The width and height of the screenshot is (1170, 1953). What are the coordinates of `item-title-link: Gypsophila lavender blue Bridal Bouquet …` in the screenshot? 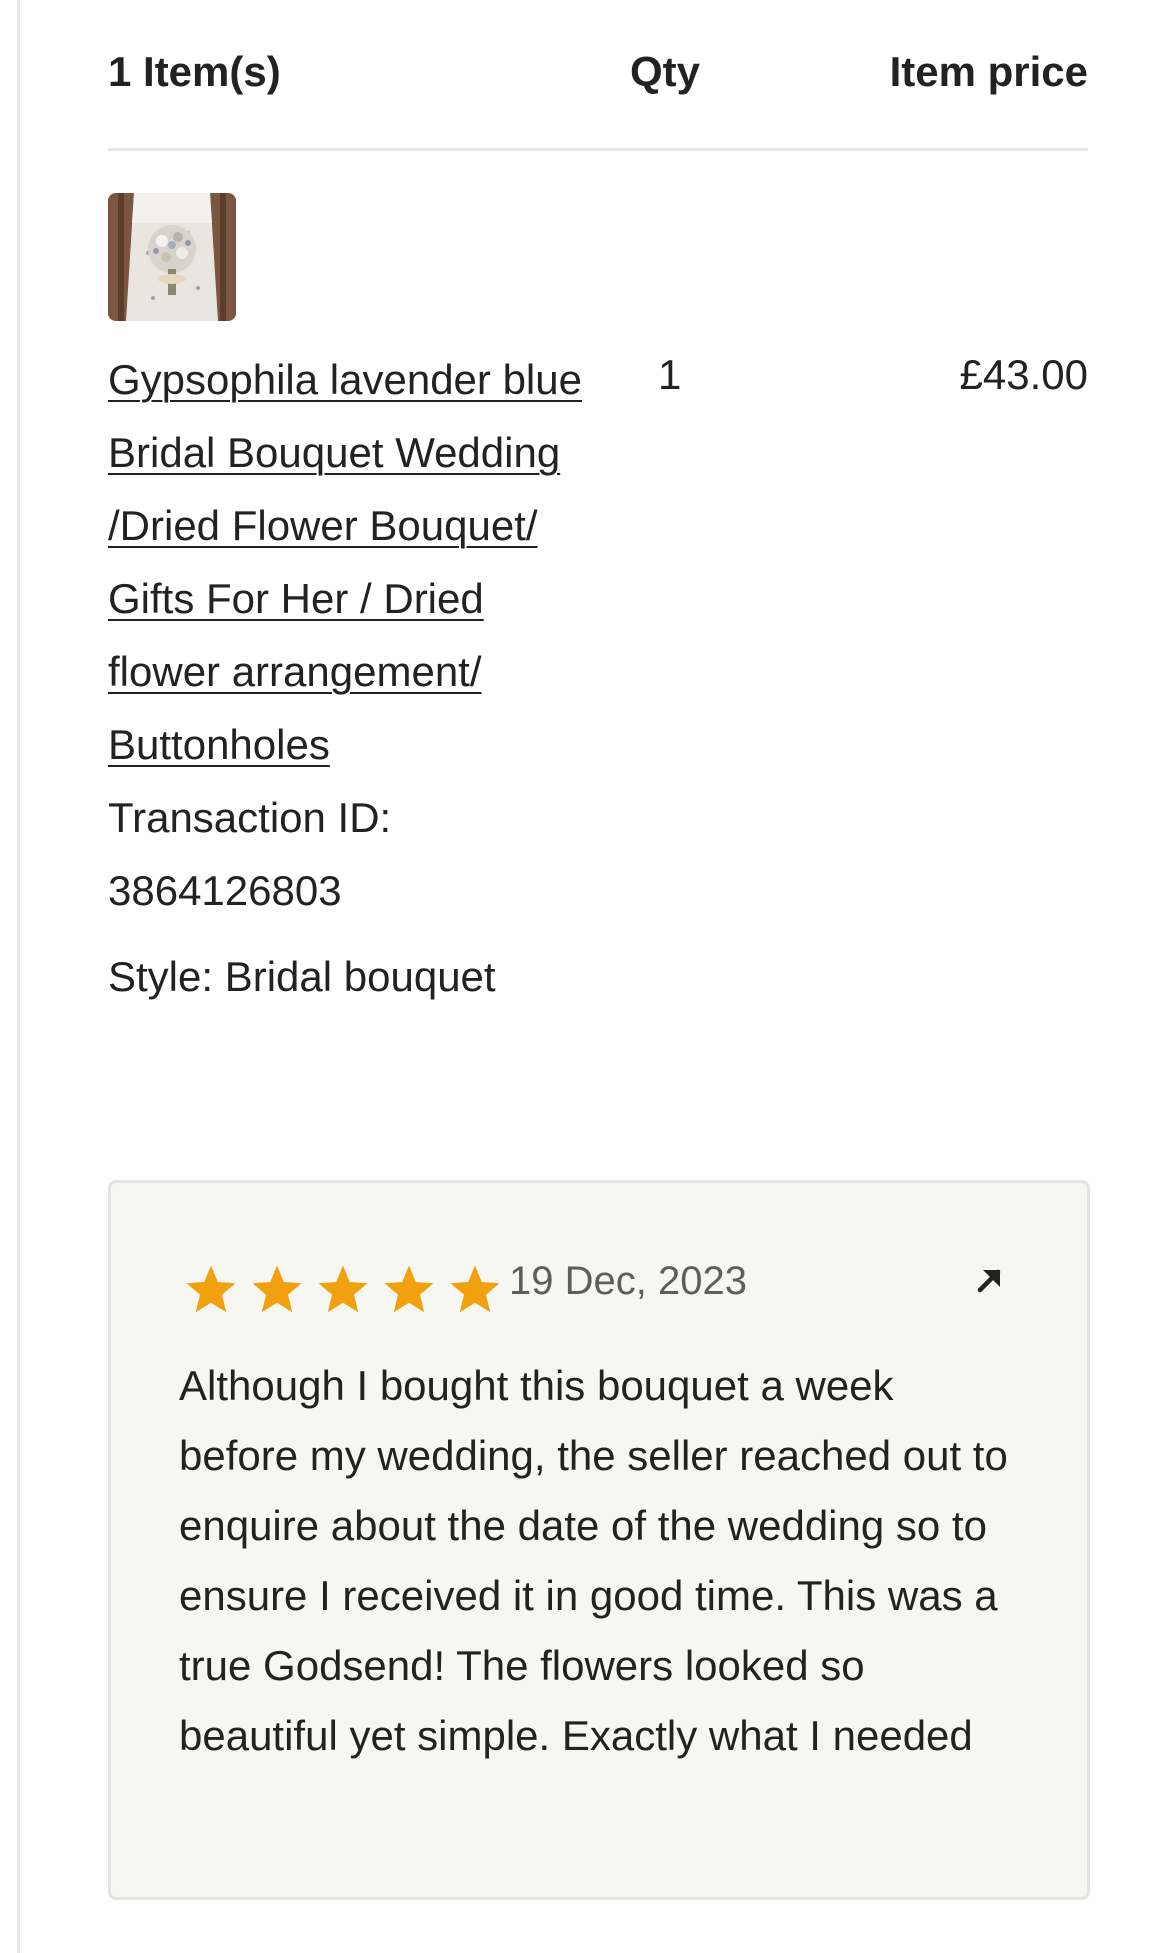 It's located at (348, 562).